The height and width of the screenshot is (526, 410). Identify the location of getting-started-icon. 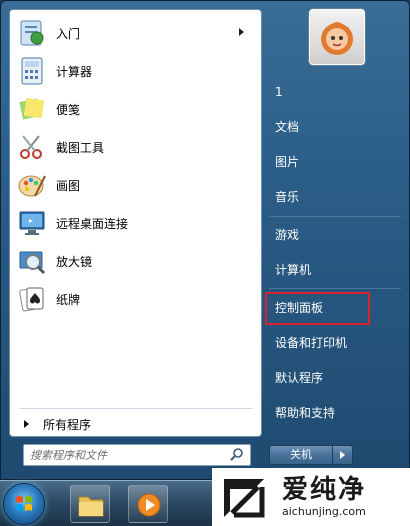
(32, 33).